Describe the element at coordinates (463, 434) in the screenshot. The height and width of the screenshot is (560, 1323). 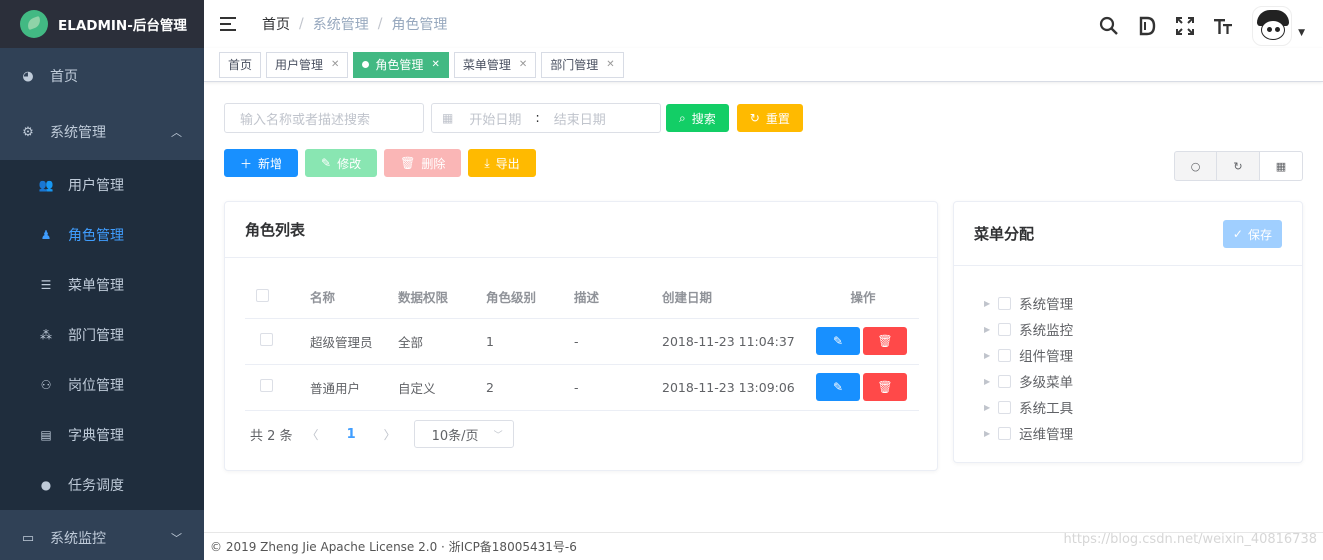
I see `page-size-select: 10条/页 ﹀` at that location.